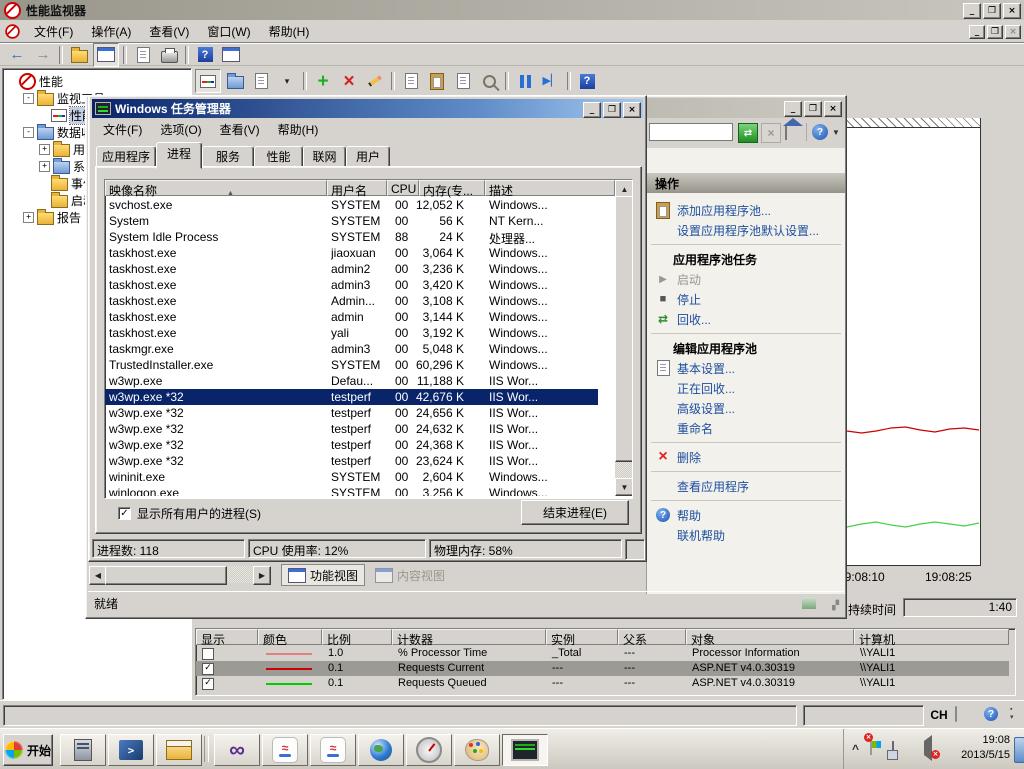 The width and height of the screenshot is (1024, 769). What do you see at coordinates (463, 81) in the screenshot?
I see `properties-button` at bounding box center [463, 81].